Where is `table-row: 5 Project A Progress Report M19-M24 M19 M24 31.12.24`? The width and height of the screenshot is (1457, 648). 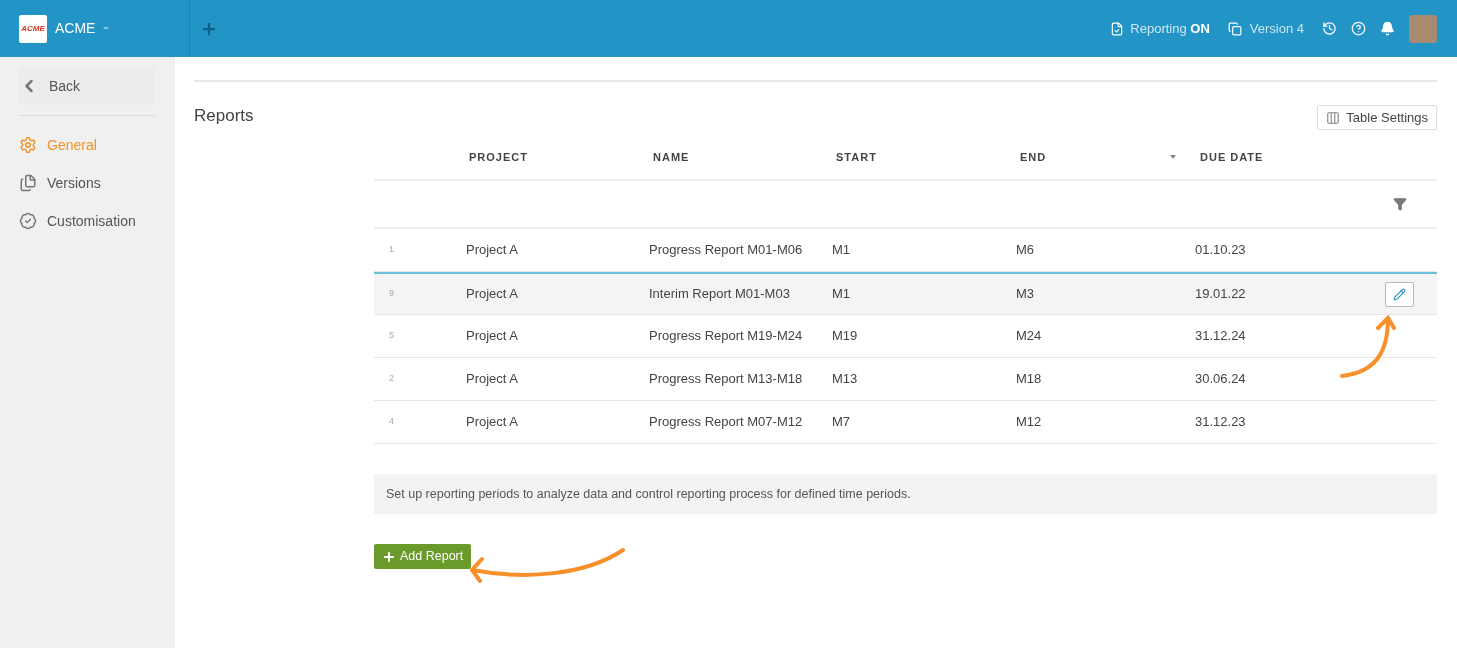
table-row: 5 Project A Progress Report M19-M24 M19 M24 31.12.24 is located at coordinates (905, 336).